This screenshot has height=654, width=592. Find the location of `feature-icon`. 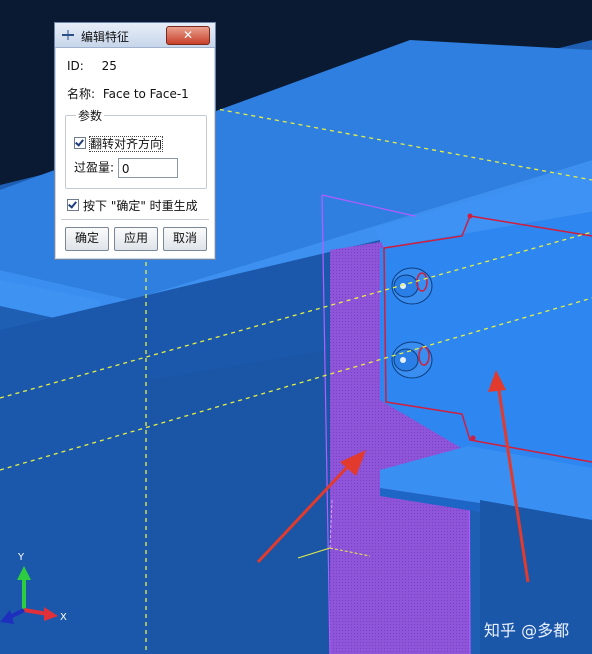

feature-icon is located at coordinates (68, 35).